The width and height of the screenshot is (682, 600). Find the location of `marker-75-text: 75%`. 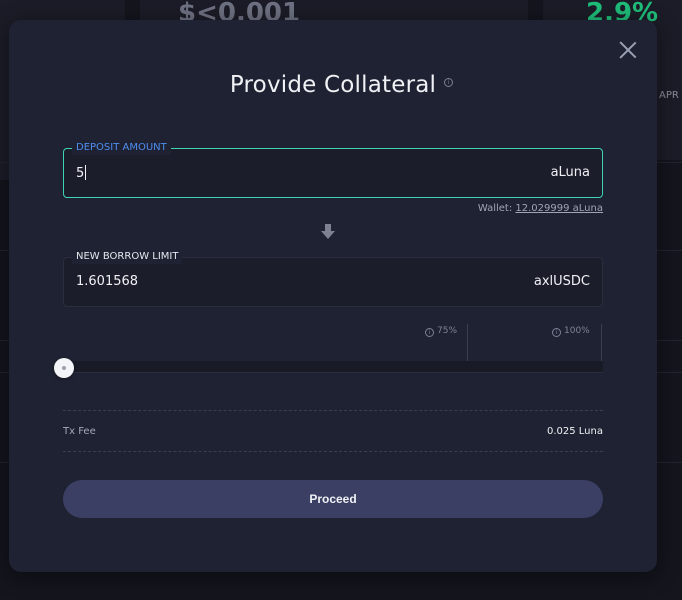

marker-75-text: 75% is located at coordinates (447, 331).